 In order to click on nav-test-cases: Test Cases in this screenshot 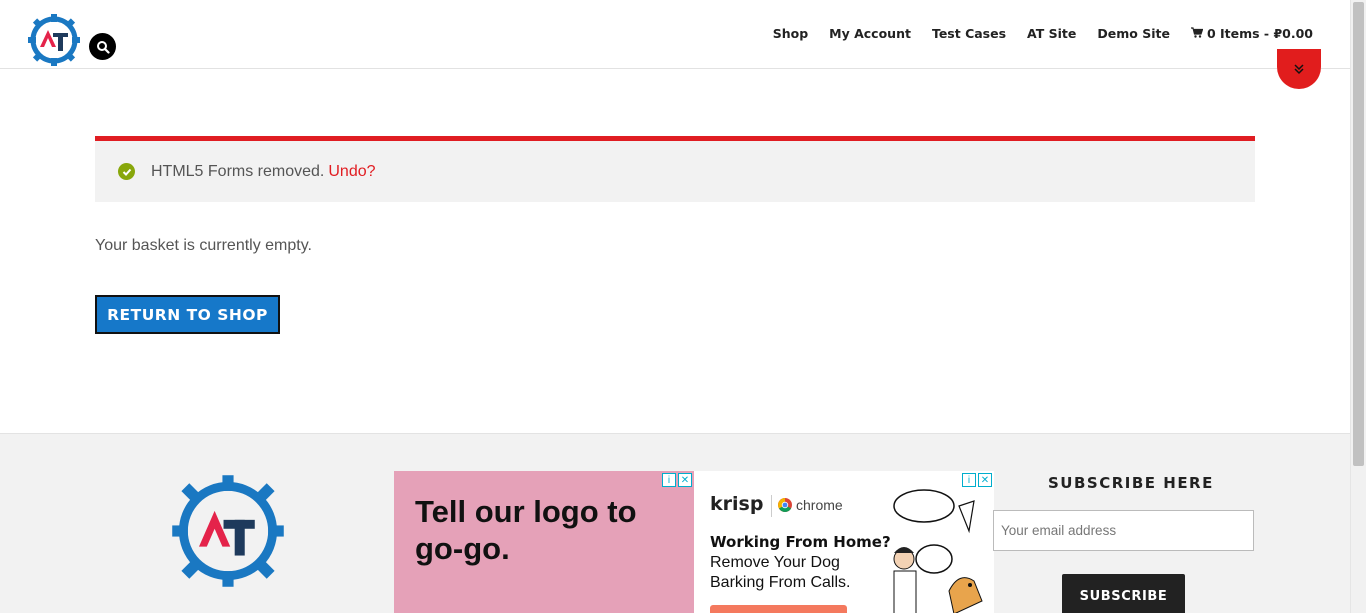, I will do `click(969, 33)`.